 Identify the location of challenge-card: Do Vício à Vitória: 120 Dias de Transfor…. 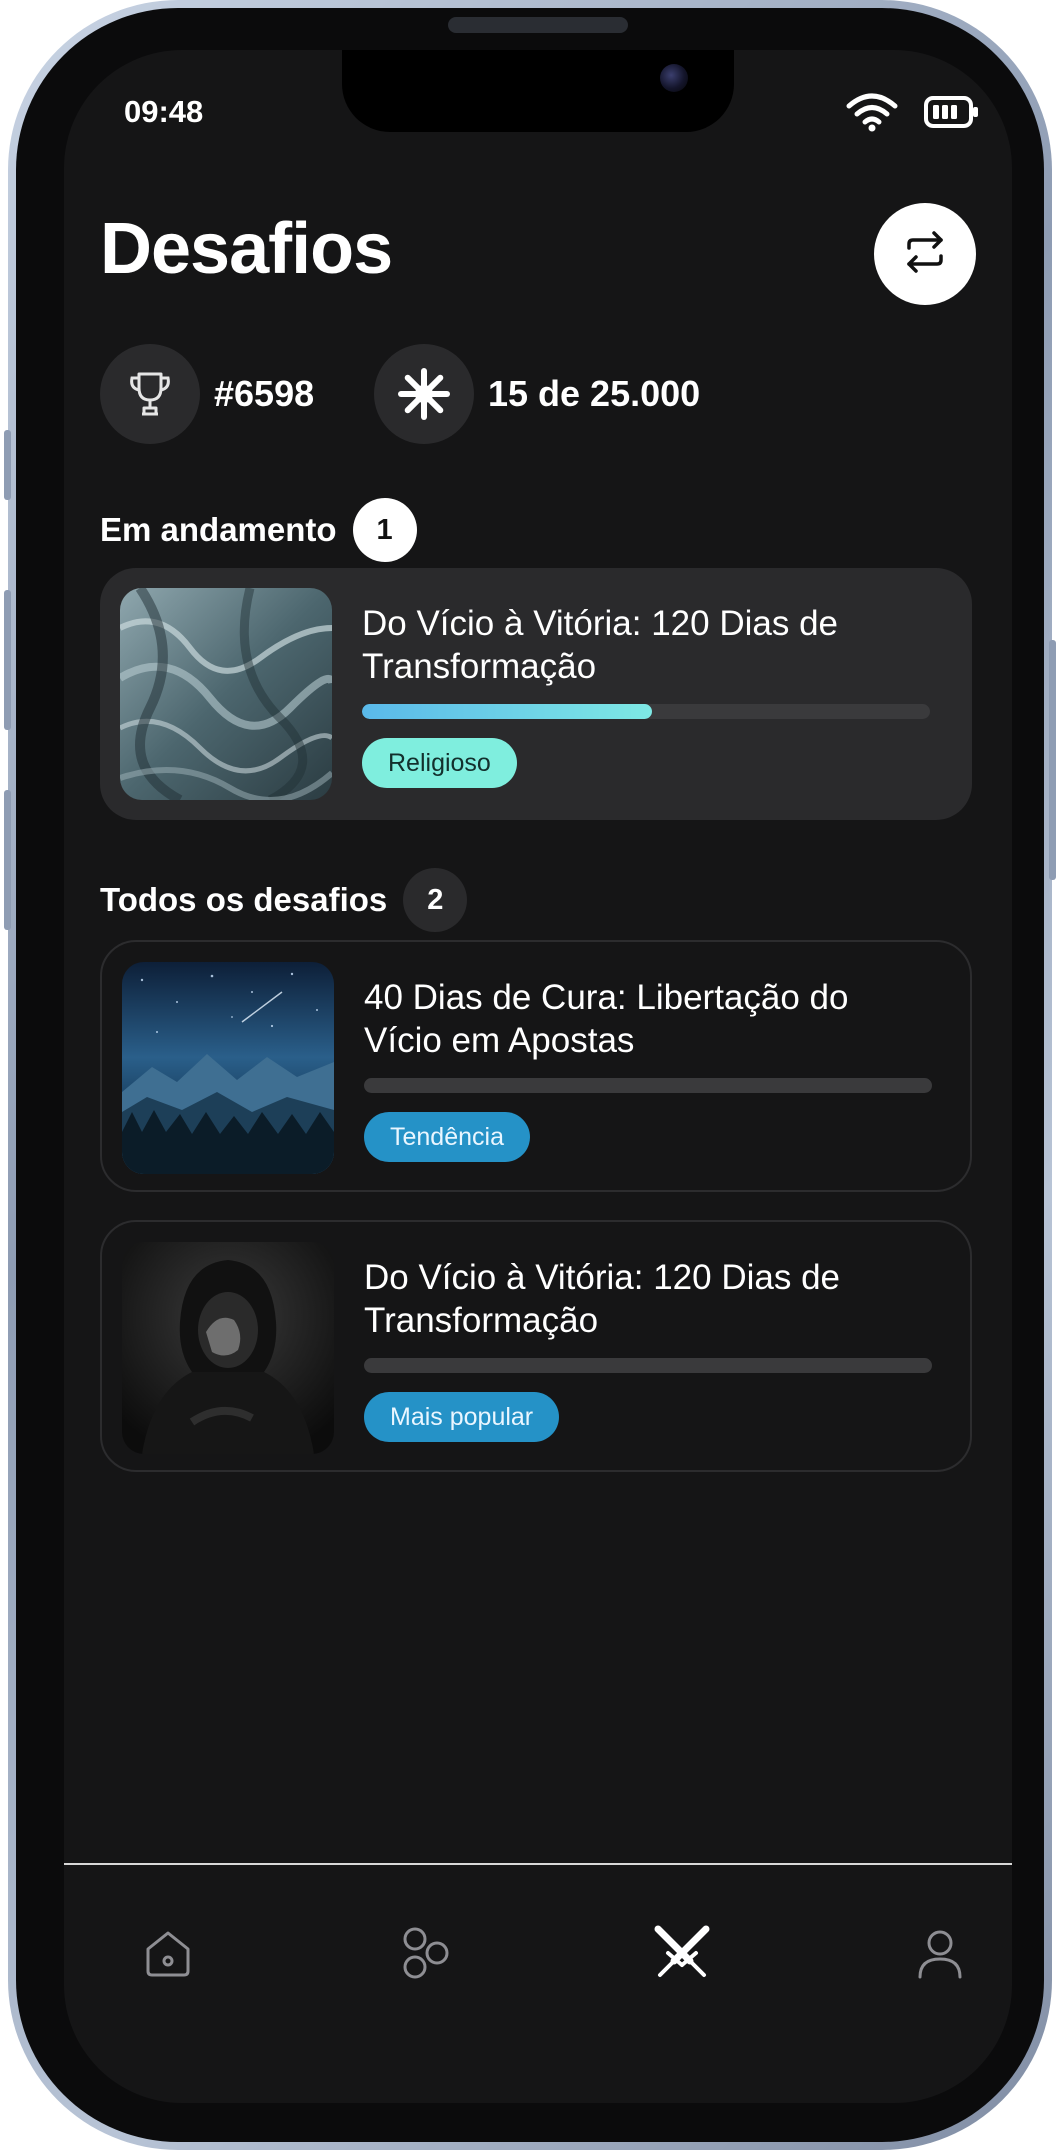
(536, 1346).